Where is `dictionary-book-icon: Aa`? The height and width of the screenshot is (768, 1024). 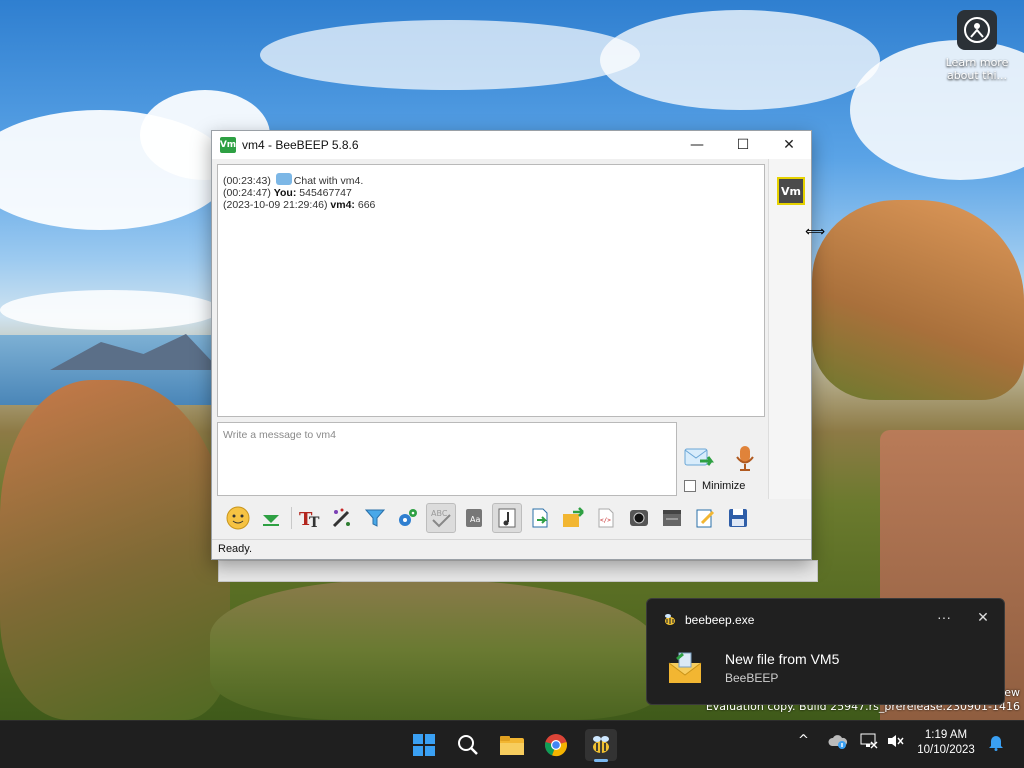
dictionary-book-icon: Aa is located at coordinates (474, 518).